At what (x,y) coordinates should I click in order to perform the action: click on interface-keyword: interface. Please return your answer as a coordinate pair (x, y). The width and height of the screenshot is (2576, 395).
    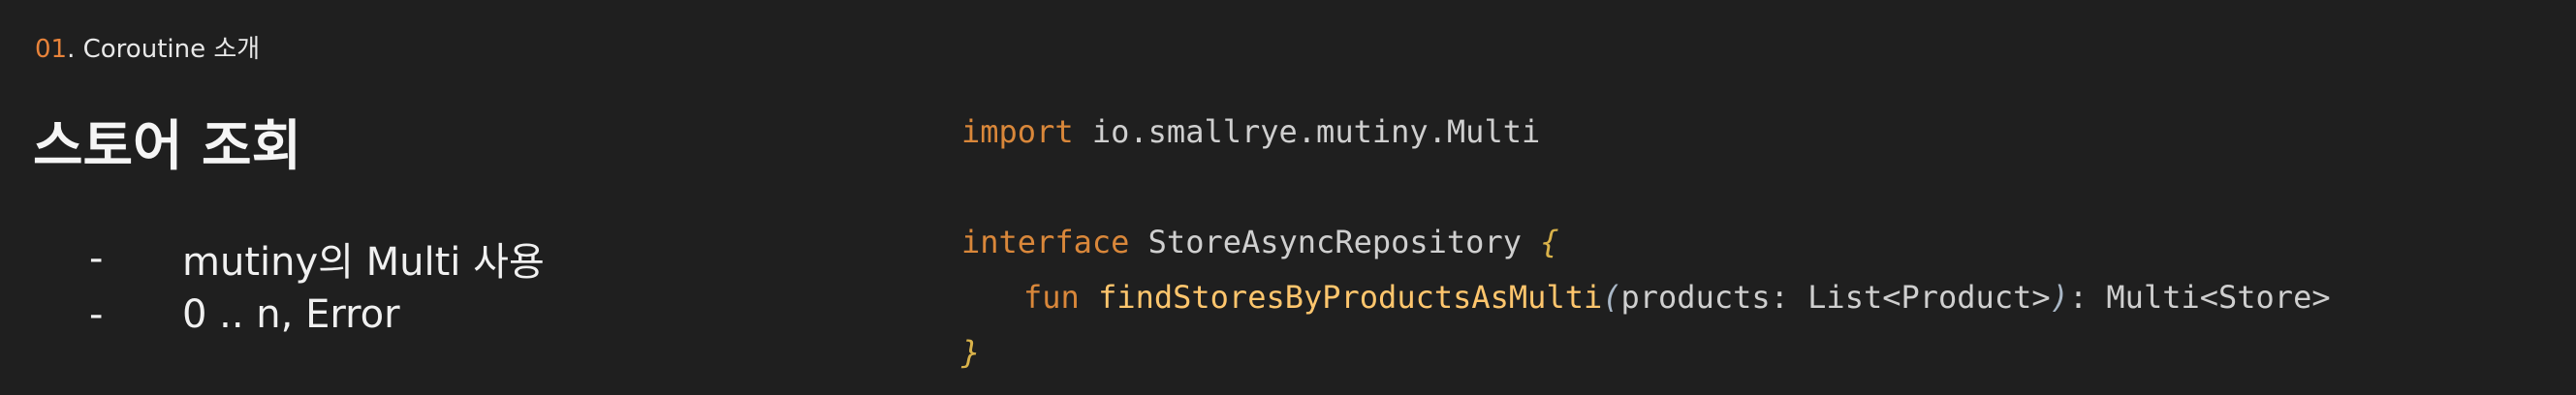
    Looking at the image, I should click on (1045, 242).